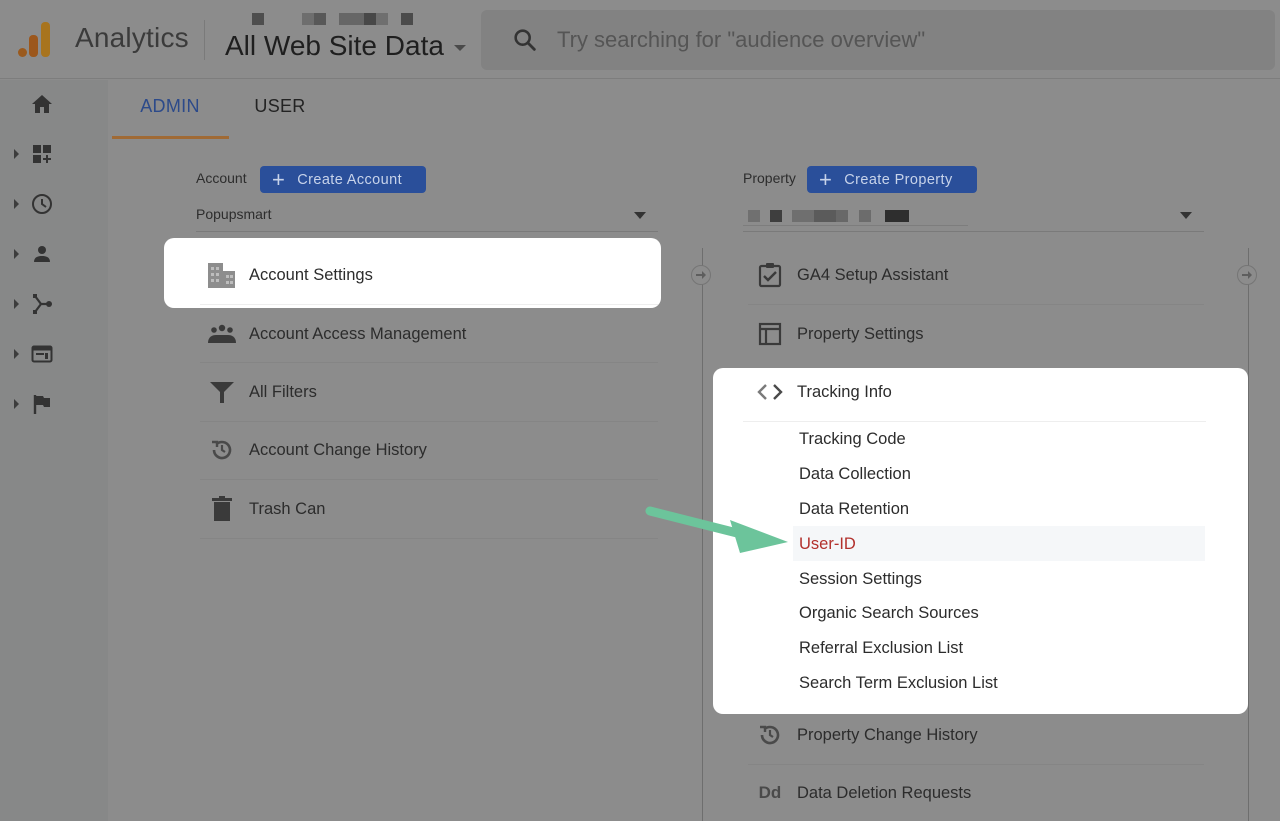 This screenshot has width=1280, height=821. Describe the element at coordinates (770, 792) in the screenshot. I see `dd-icon: Dd` at that location.